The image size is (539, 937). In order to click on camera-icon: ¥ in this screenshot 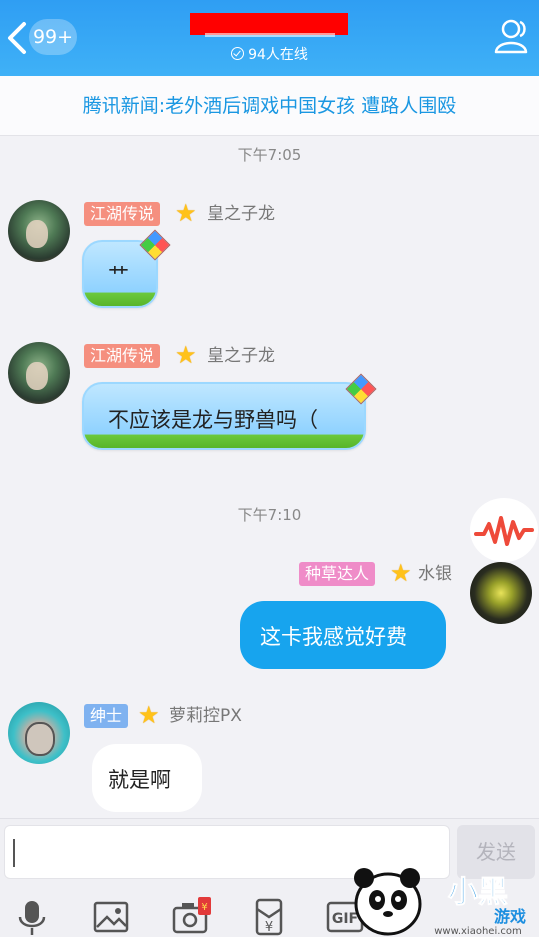, I will do `click(191, 917)`.